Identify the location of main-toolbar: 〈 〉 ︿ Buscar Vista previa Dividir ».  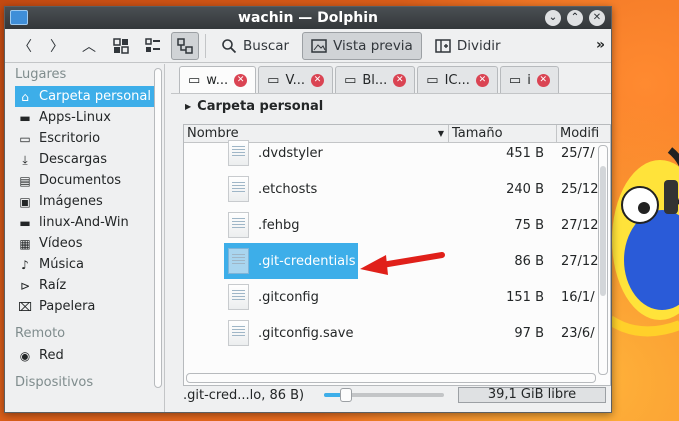
(308, 46).